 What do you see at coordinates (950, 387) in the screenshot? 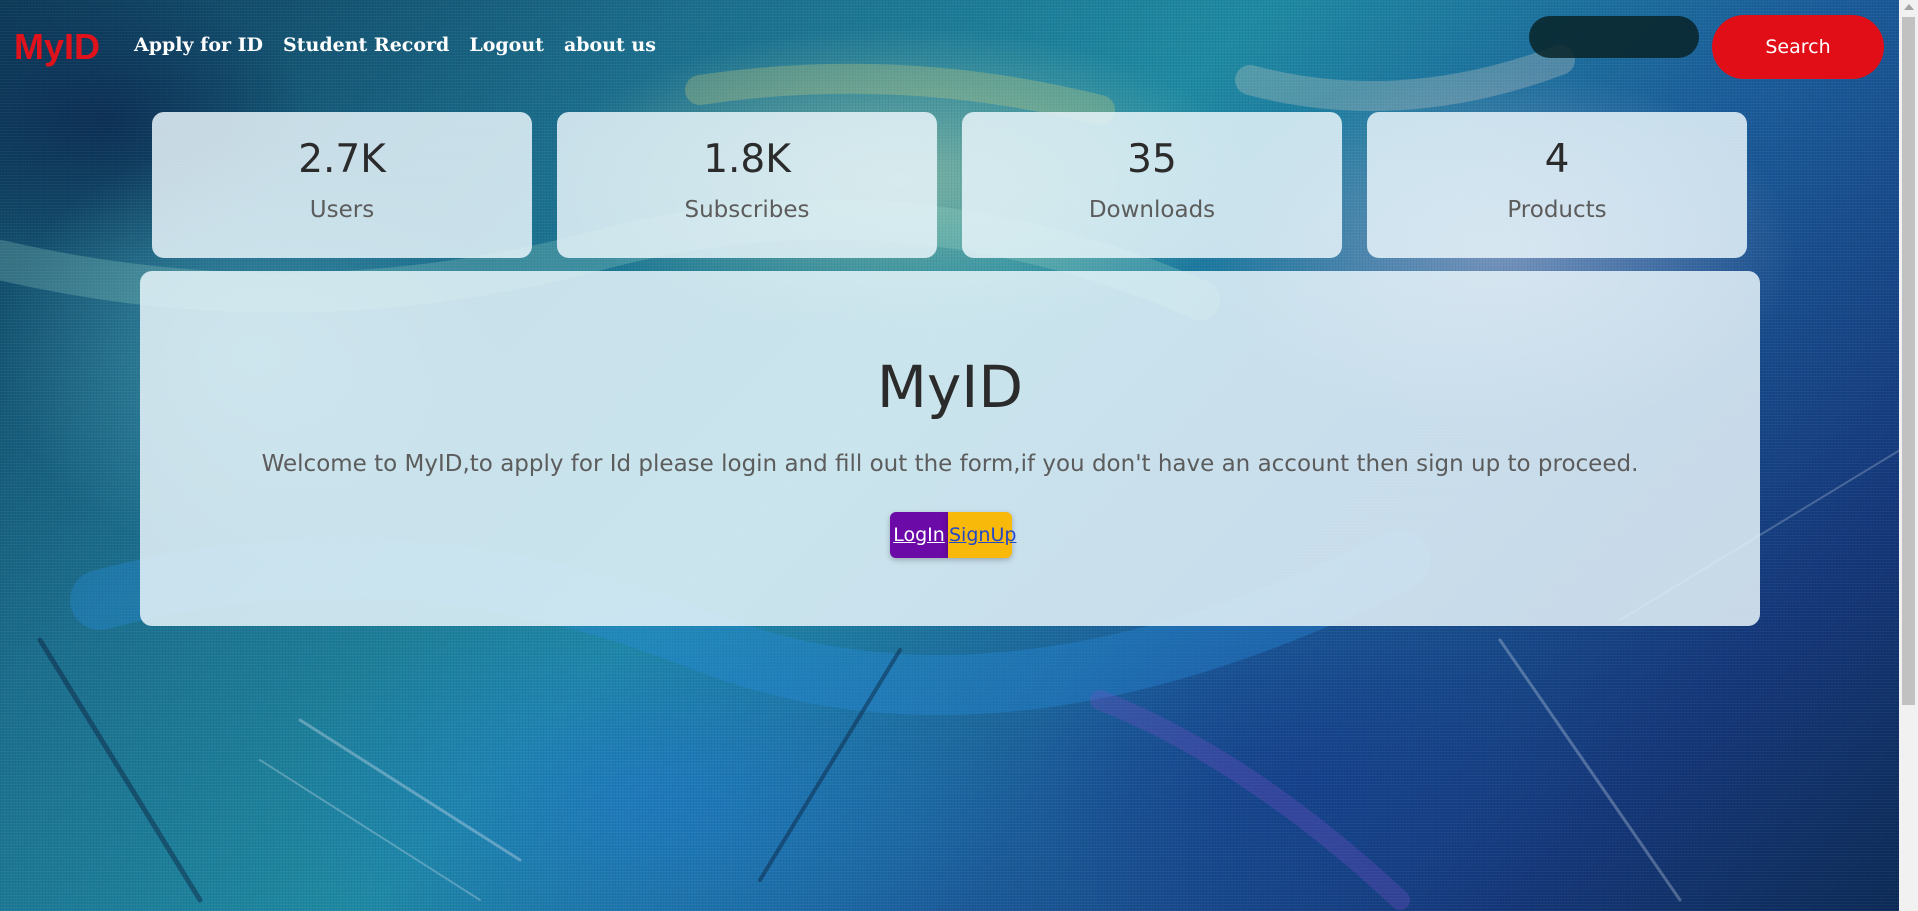
I see `hero-title: MyID` at bounding box center [950, 387].